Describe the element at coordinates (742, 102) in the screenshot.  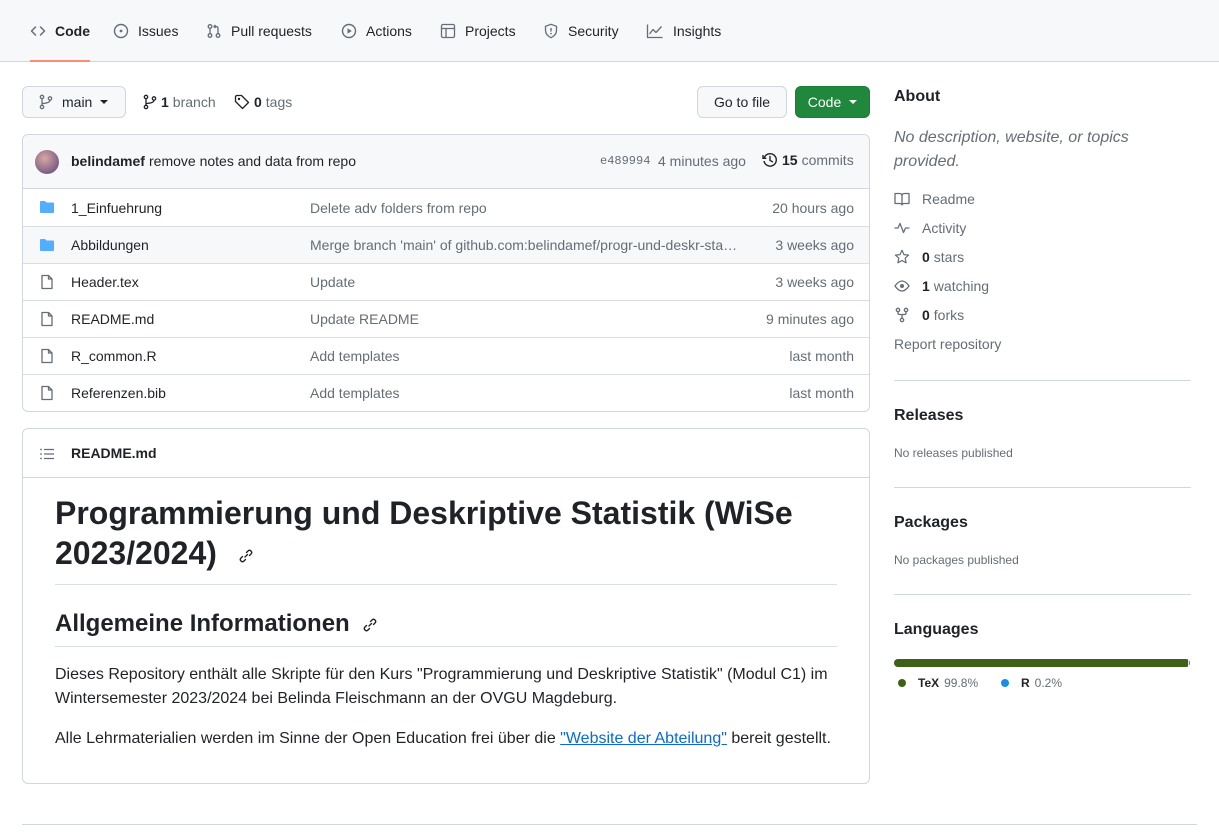
I see `go-to-file-button: Go to file` at that location.